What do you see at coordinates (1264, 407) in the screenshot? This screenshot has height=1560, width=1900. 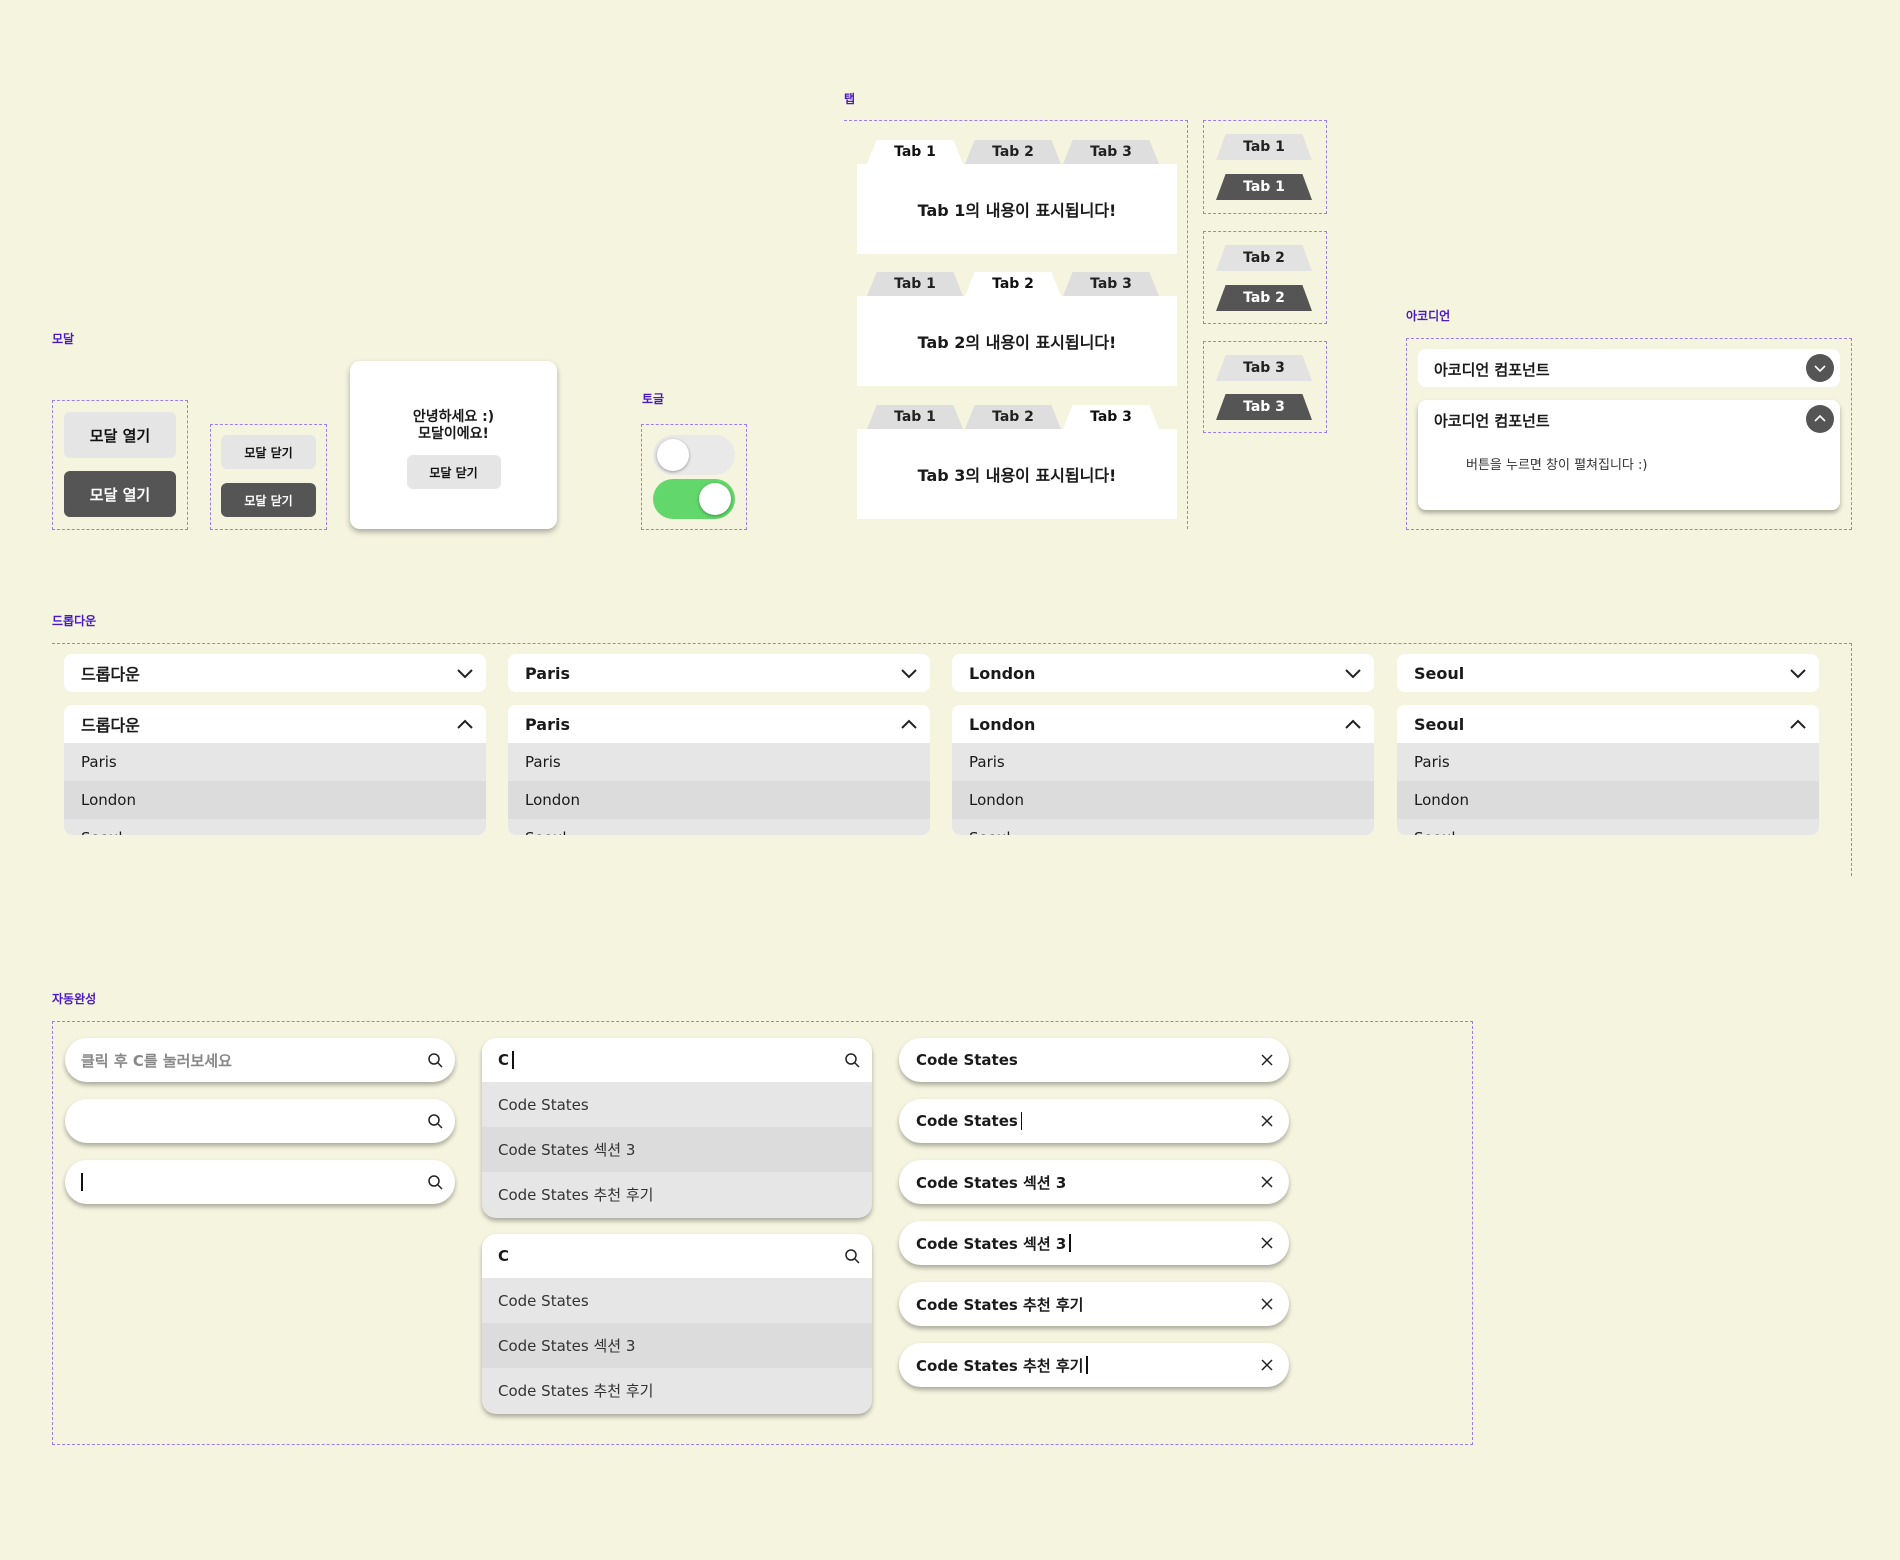 I see `tab-3-active: Tab 3` at bounding box center [1264, 407].